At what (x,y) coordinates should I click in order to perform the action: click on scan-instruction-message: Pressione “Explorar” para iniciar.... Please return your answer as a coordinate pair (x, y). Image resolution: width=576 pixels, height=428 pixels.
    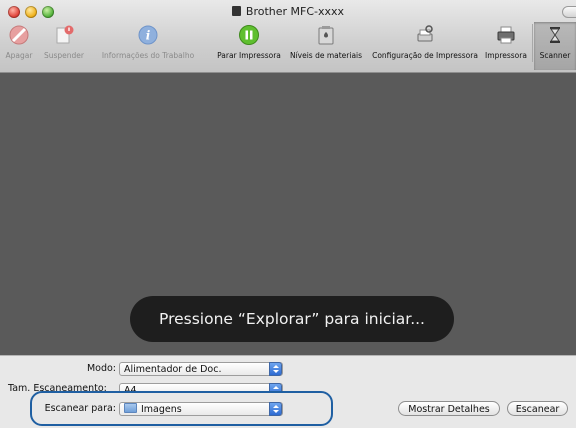
    Looking at the image, I should click on (292, 319).